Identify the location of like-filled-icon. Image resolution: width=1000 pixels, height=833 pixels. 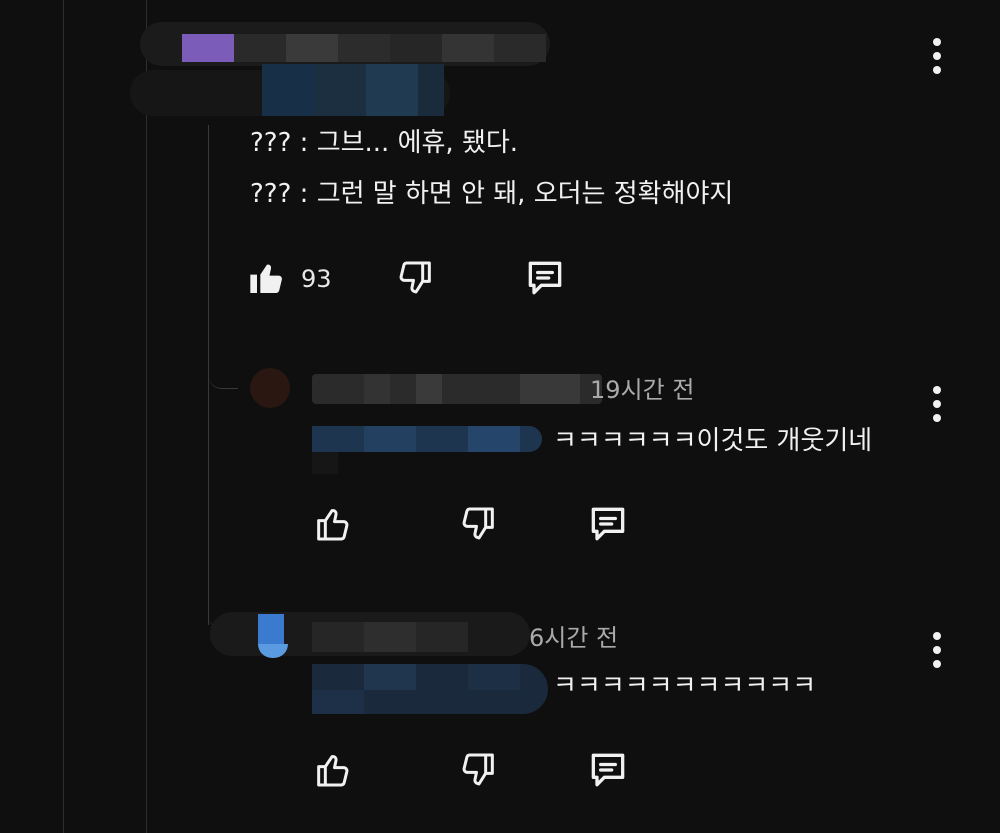
(266, 278).